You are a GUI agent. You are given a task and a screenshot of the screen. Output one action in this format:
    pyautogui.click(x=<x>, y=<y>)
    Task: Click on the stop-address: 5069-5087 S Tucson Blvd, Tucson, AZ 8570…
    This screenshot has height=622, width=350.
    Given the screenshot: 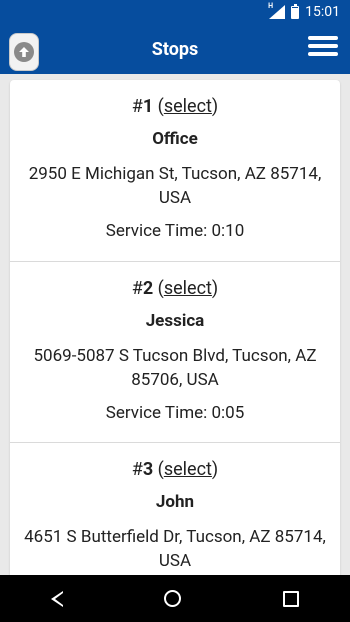 What is the action you would take?
    pyautogui.click(x=175, y=368)
    